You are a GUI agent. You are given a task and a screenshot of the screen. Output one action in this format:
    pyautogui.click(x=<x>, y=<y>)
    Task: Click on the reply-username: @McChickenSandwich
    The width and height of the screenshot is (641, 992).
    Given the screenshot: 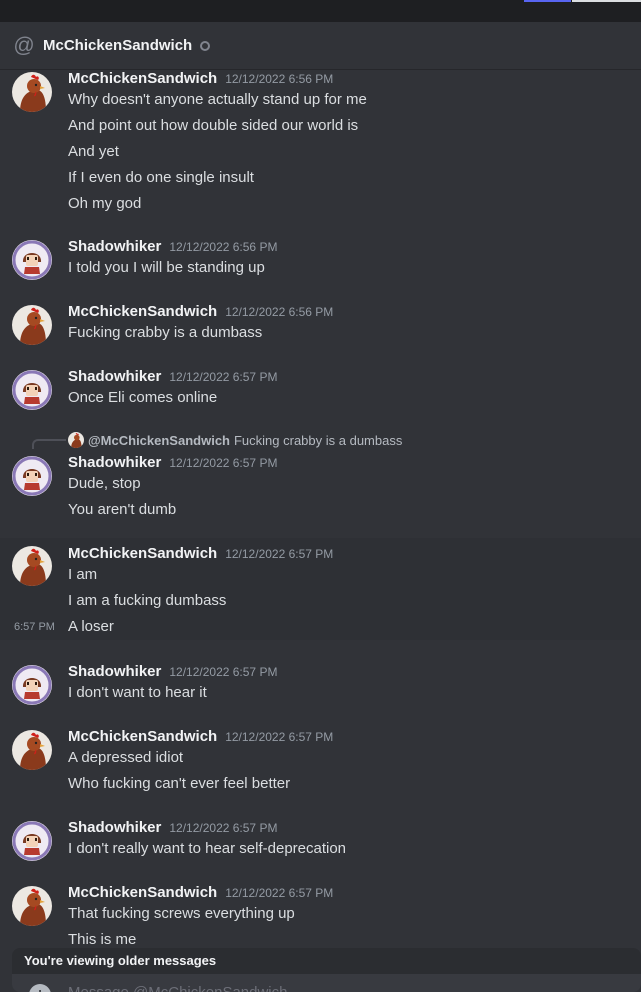 What is the action you would take?
    pyautogui.click(x=159, y=440)
    